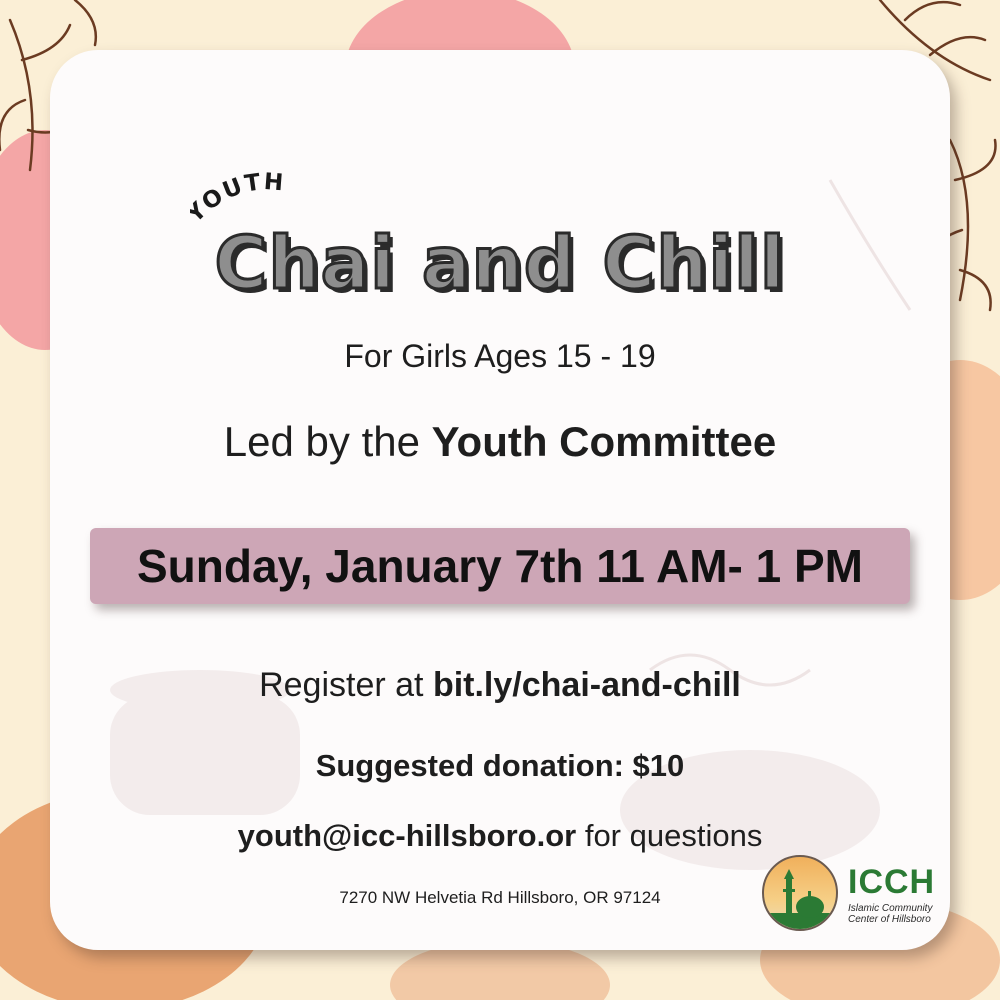 The width and height of the screenshot is (1000, 1000). What do you see at coordinates (500, 356) in the screenshot?
I see `audience-text: For Girls Ages 15 - 19` at bounding box center [500, 356].